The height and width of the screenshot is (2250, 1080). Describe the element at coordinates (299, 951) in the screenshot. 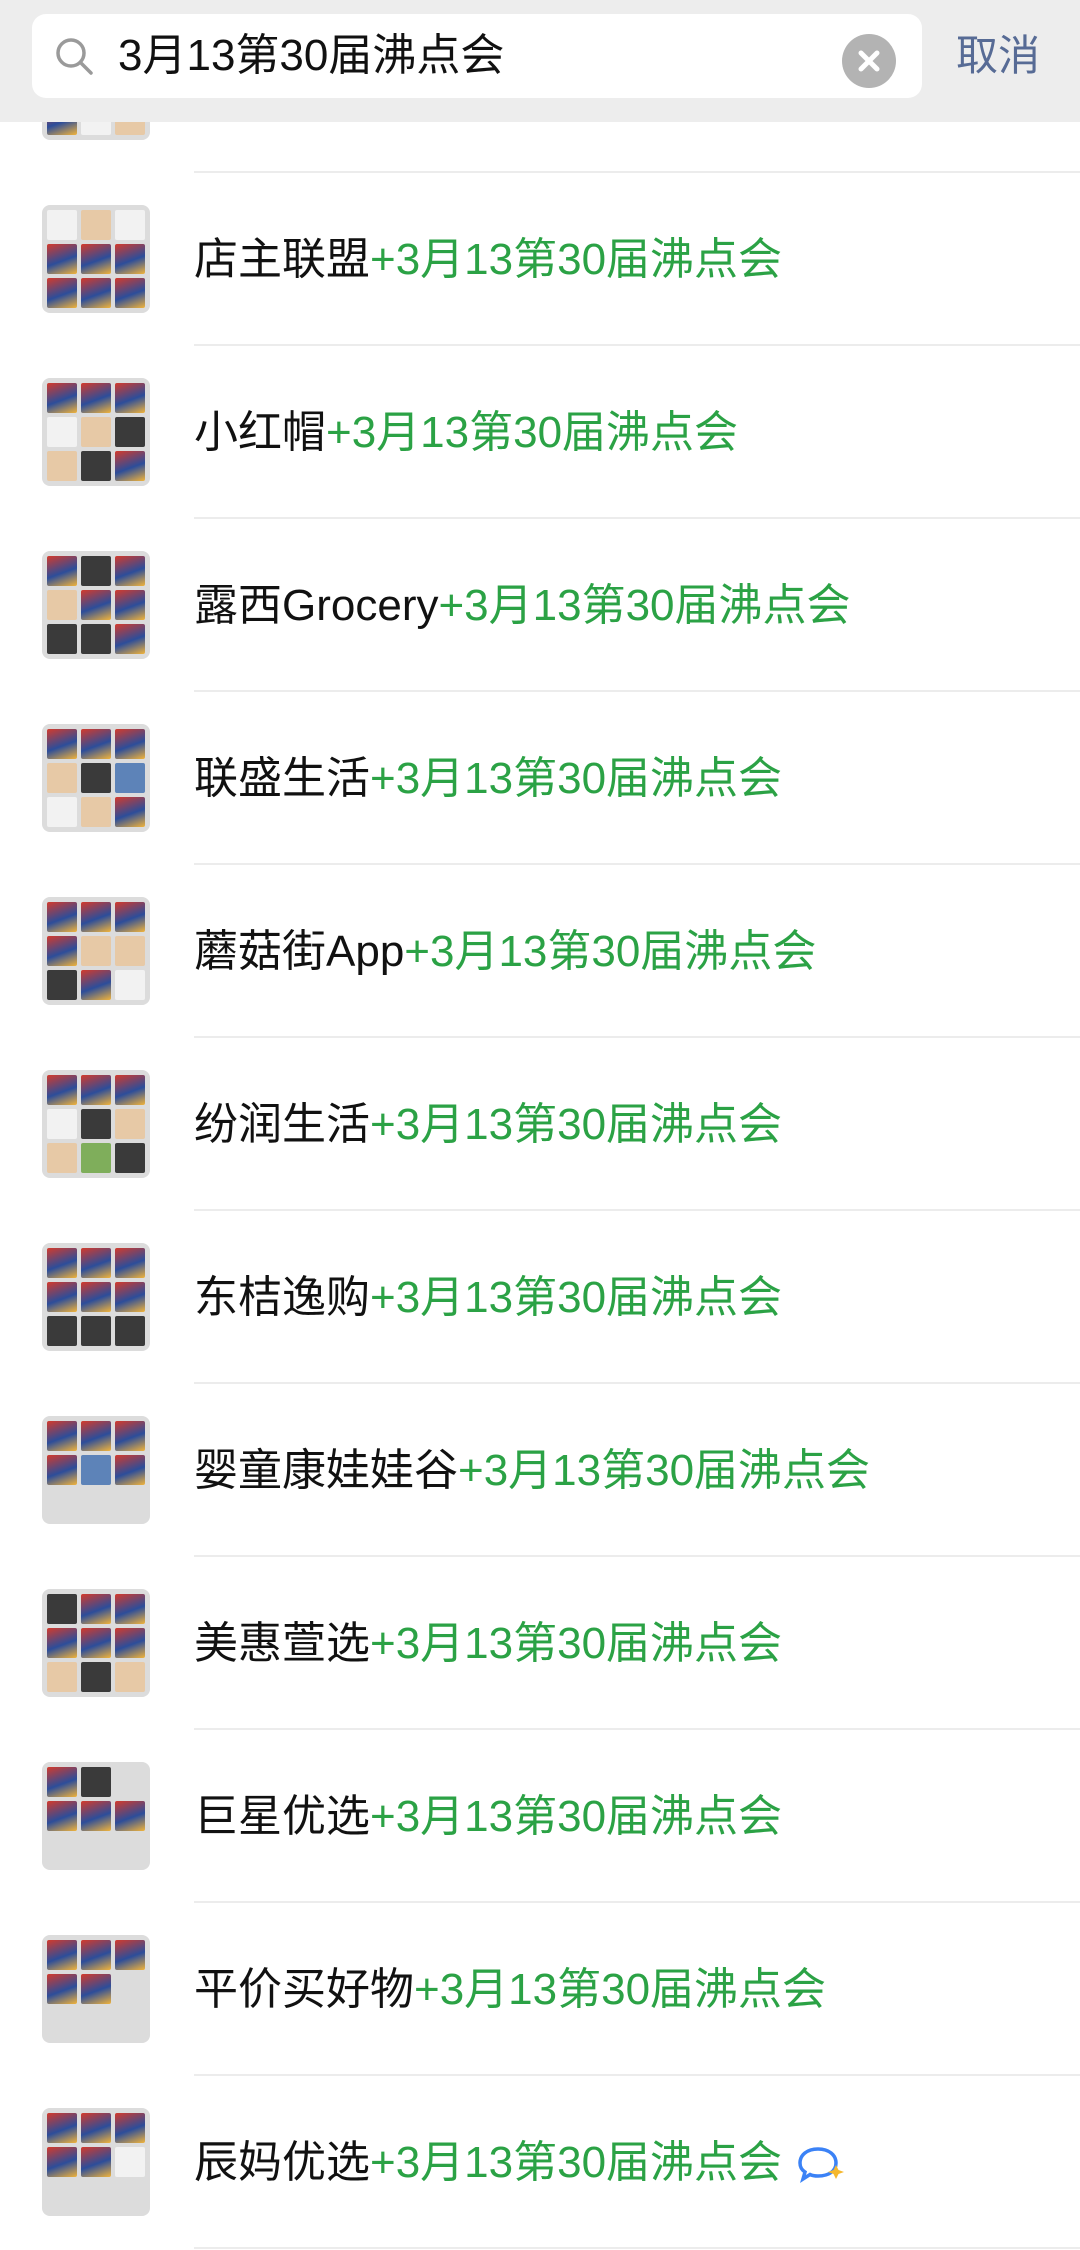

I see `group-name: 蘑菇街App` at that location.